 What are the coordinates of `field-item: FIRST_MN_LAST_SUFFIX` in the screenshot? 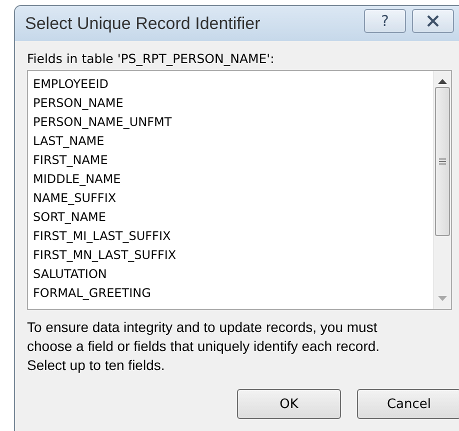 It's located at (103, 255).